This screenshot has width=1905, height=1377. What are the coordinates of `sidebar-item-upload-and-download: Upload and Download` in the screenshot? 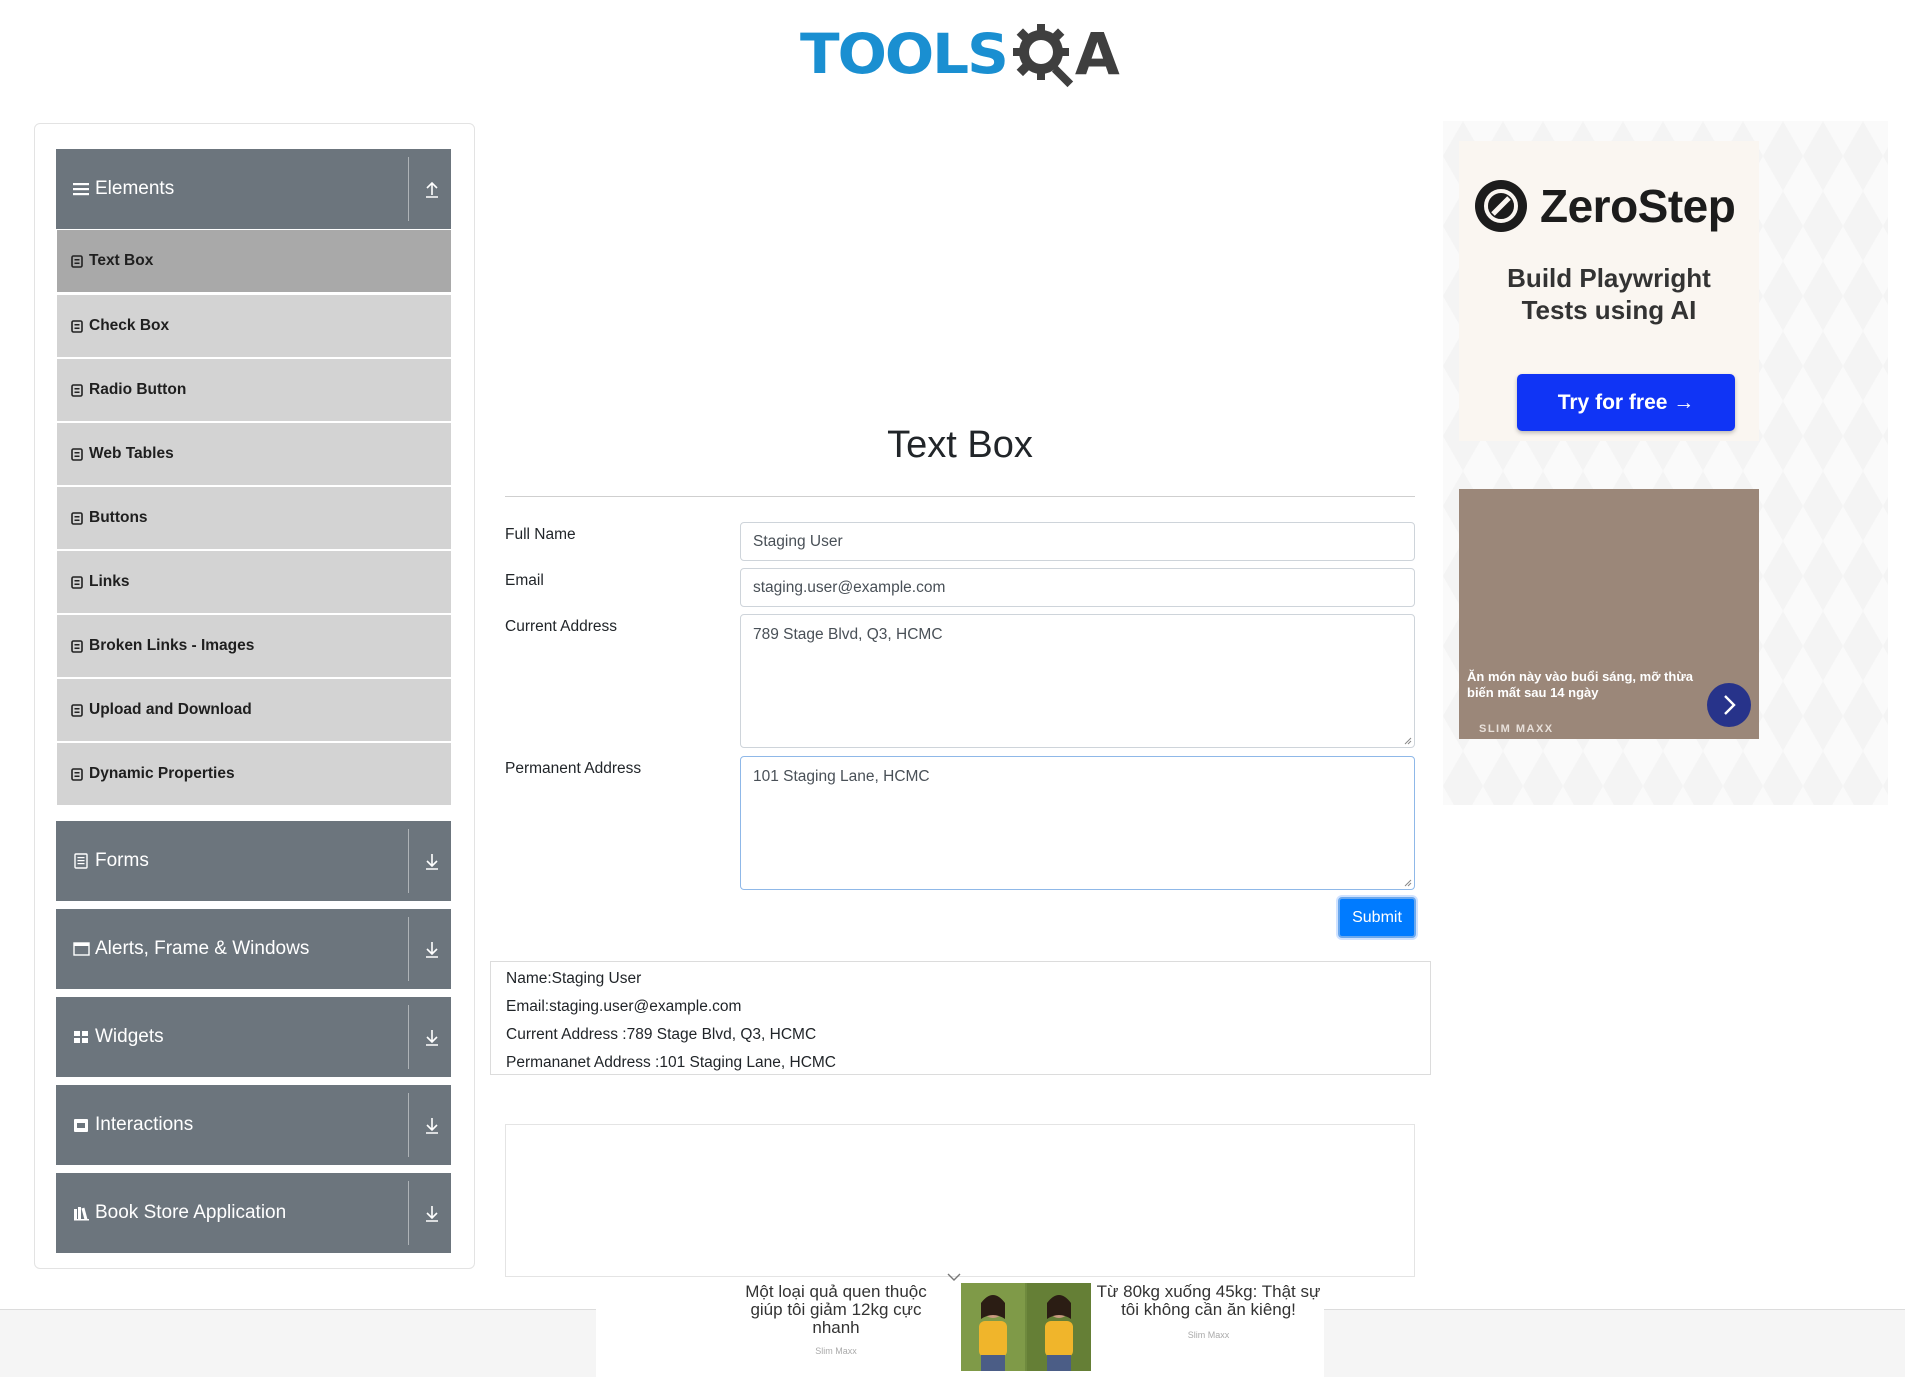 It's located at (254, 710).